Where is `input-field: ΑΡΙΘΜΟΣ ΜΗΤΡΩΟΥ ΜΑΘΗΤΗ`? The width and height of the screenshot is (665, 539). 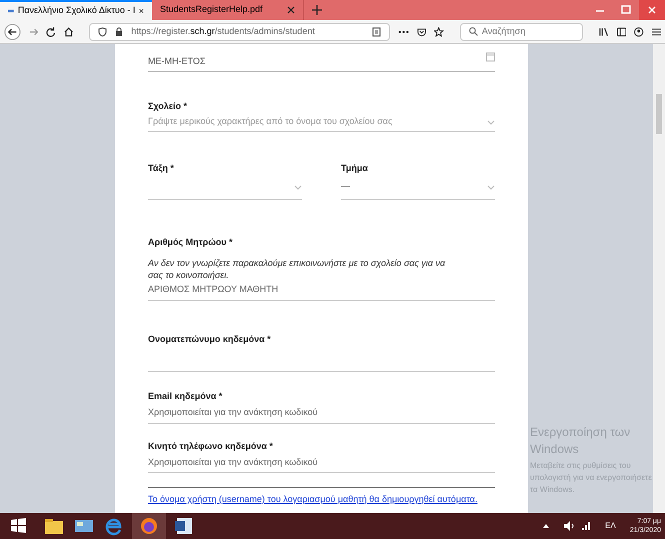 input-field: ΑΡΙΘΜΟΣ ΜΗΤΡΩΟΥ ΜΑΘΗΤΗ is located at coordinates (321, 290).